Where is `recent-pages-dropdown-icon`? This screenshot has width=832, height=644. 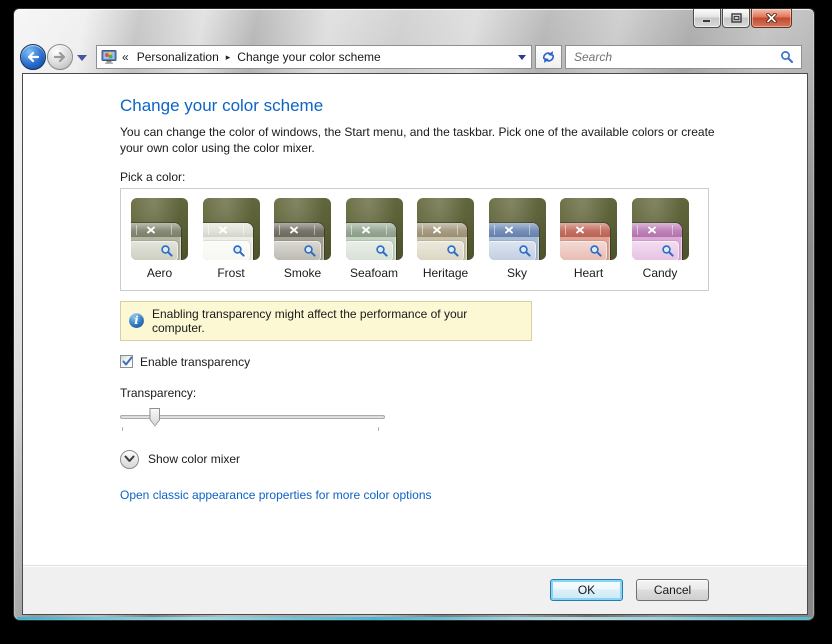
recent-pages-dropdown-icon is located at coordinates (82, 58).